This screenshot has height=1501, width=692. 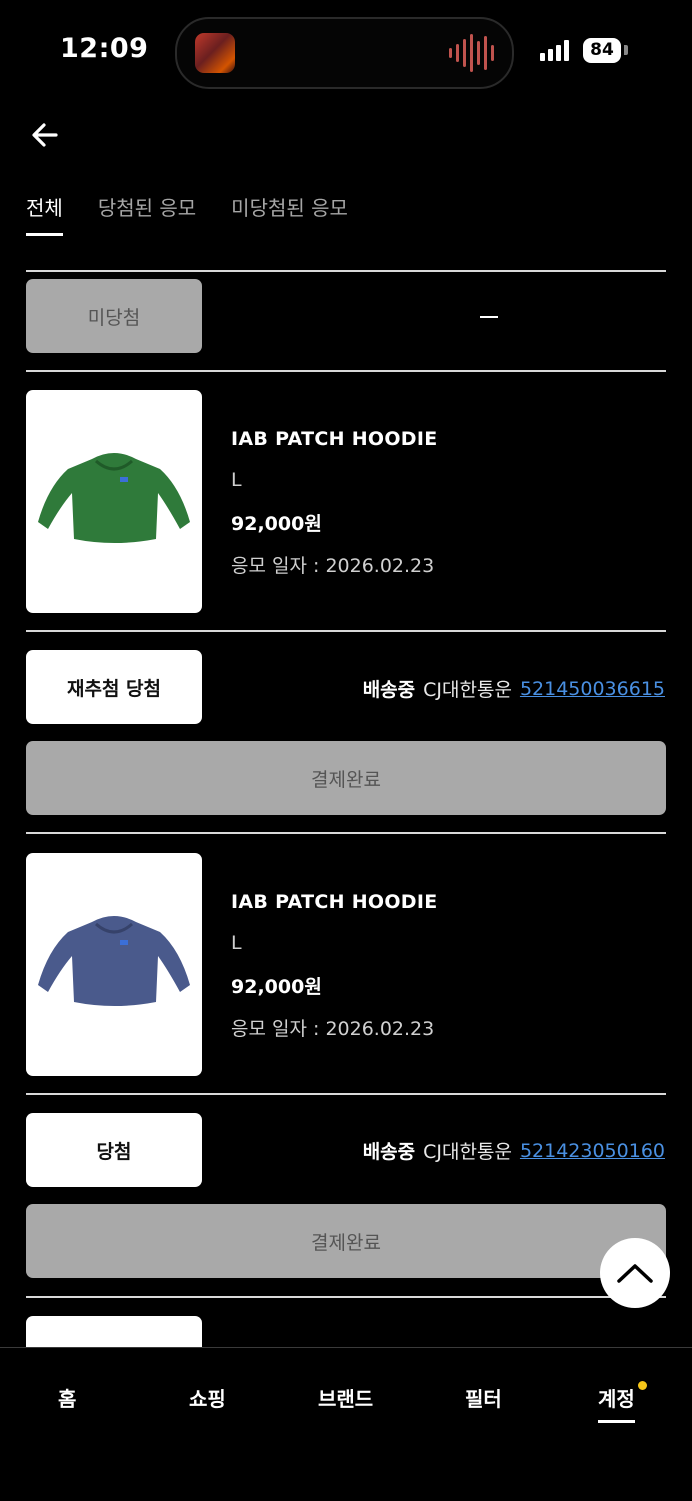 What do you see at coordinates (45, 135) in the screenshot?
I see `back-arrow-icon` at bounding box center [45, 135].